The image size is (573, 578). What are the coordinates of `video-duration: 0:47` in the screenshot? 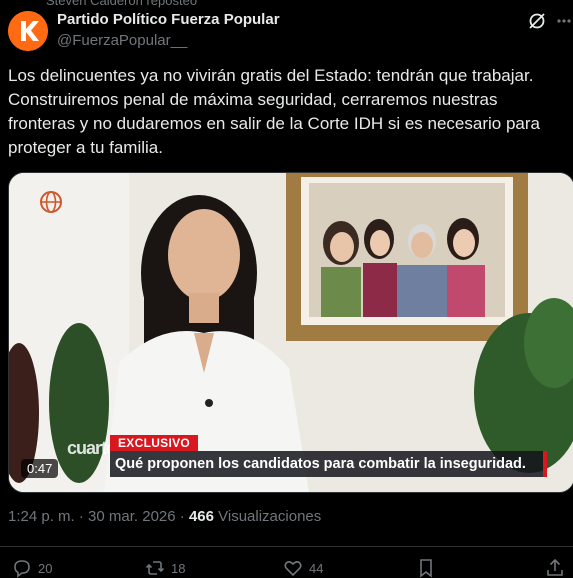 It's located at (40, 468).